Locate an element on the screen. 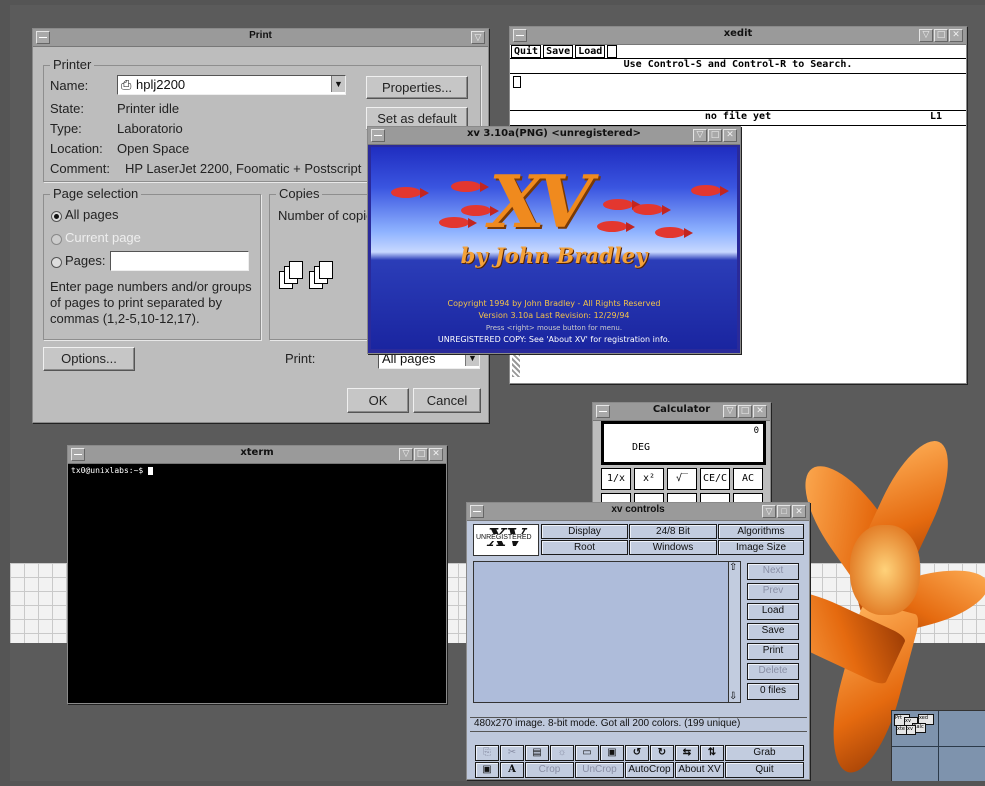 The image size is (985, 786). xedit-titlebar: xedit ▽ □ ✕ is located at coordinates (738, 36).